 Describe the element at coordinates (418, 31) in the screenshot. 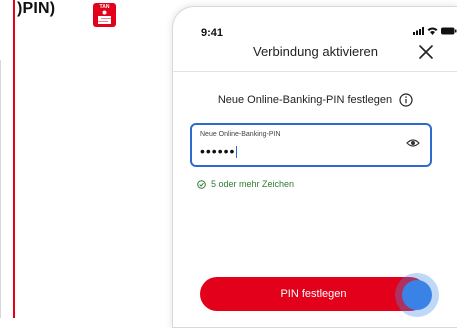

I see `signal-icon` at that location.